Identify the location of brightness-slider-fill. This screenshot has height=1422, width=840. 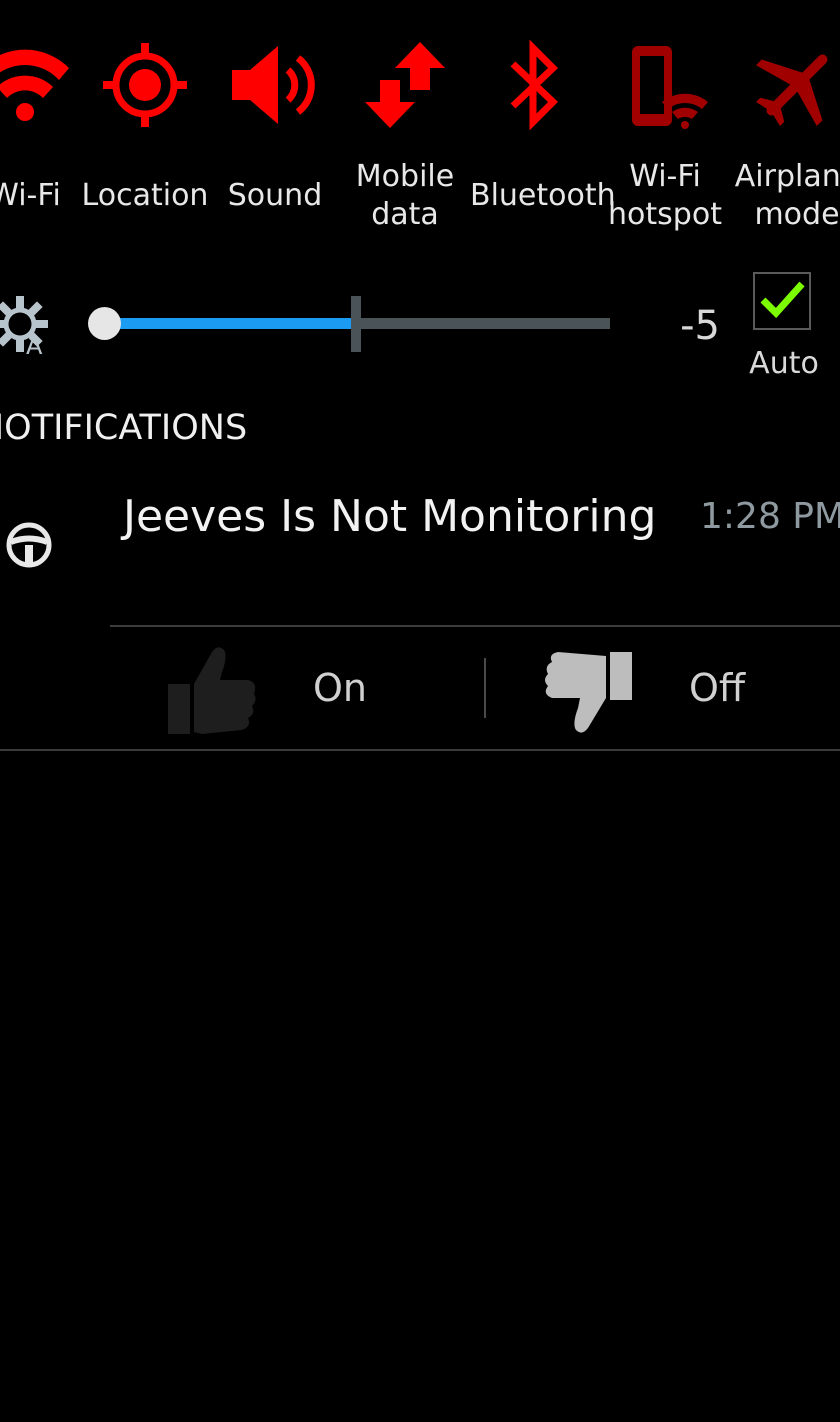
(231, 323).